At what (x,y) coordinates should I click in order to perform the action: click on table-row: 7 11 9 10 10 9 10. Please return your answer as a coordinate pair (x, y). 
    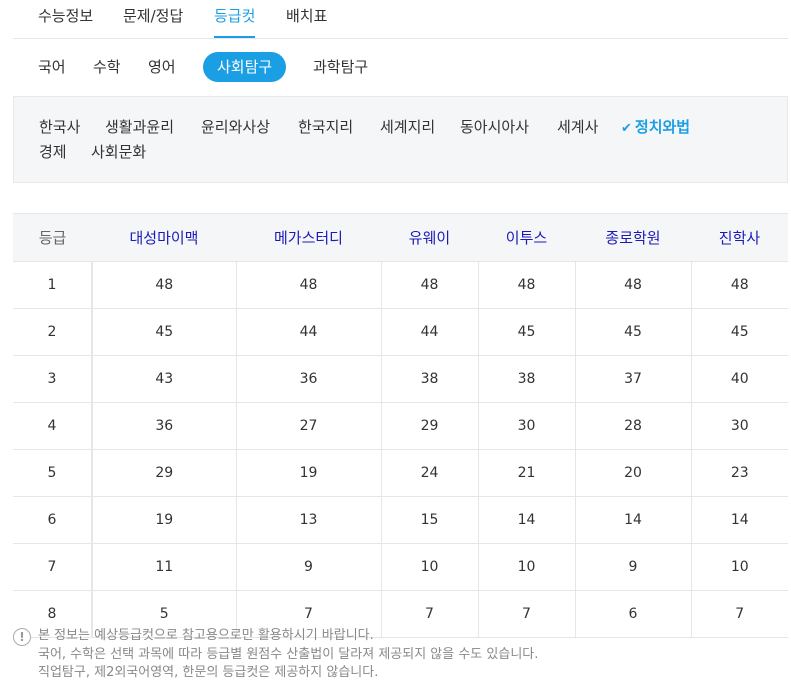
    Looking at the image, I should click on (400, 567).